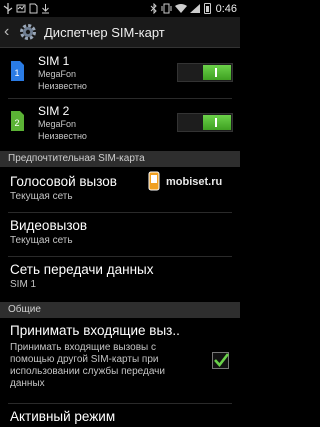 The height and width of the screenshot is (427, 320). I want to click on accept-calls-checkbox, so click(221, 360).